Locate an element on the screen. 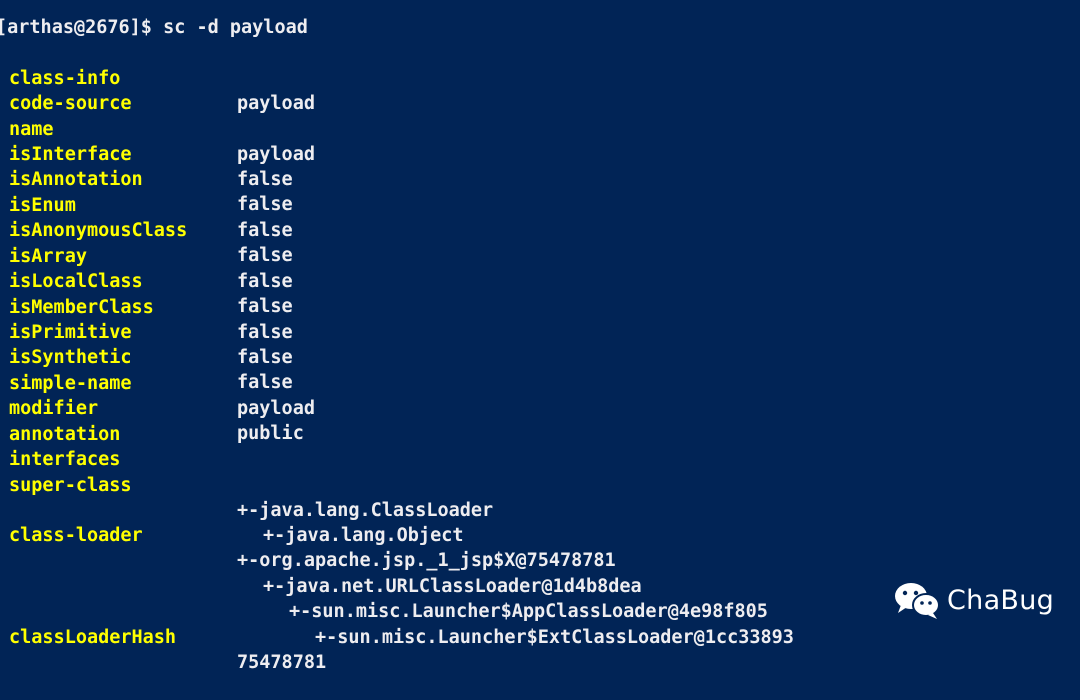 The height and width of the screenshot is (700, 1080). row-key: classLoaderHash is located at coordinates (93, 637).